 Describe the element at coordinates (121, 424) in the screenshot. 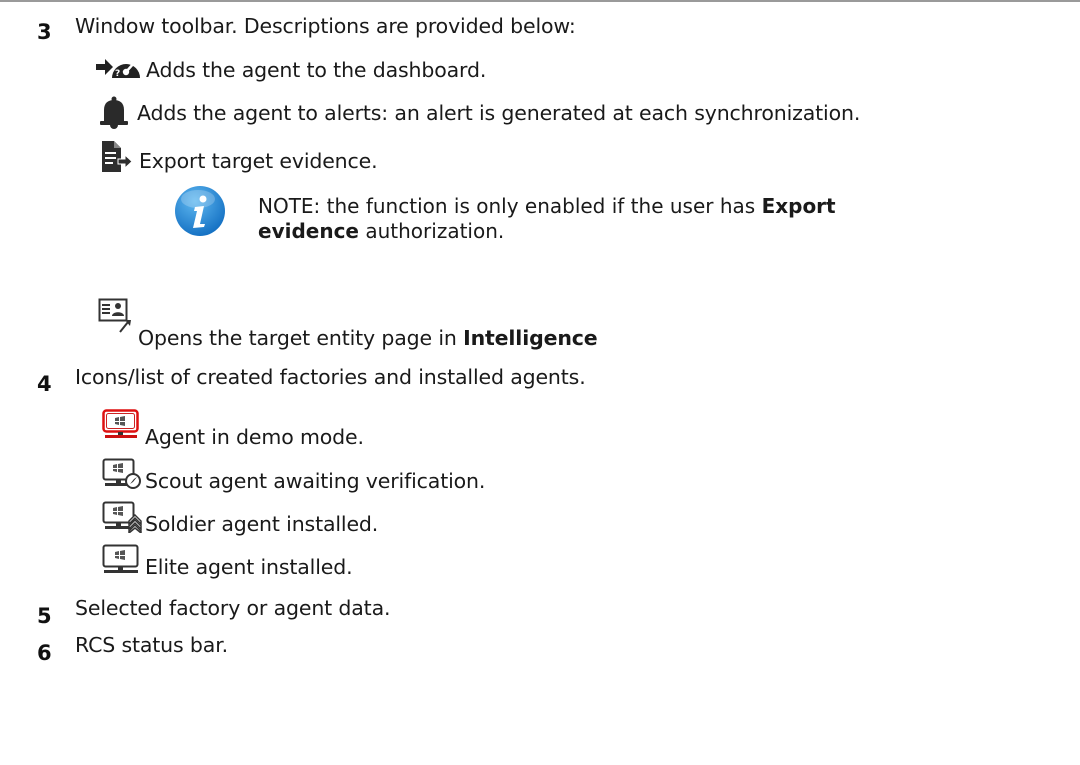

I see `agent-demo-icon` at that location.